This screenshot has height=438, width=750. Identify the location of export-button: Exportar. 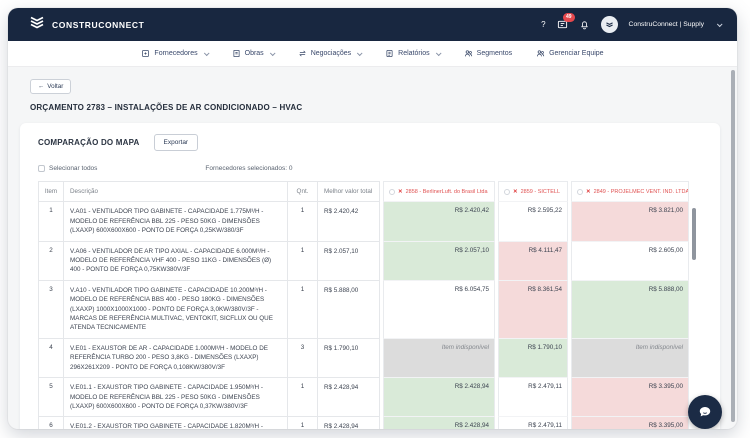
(176, 142).